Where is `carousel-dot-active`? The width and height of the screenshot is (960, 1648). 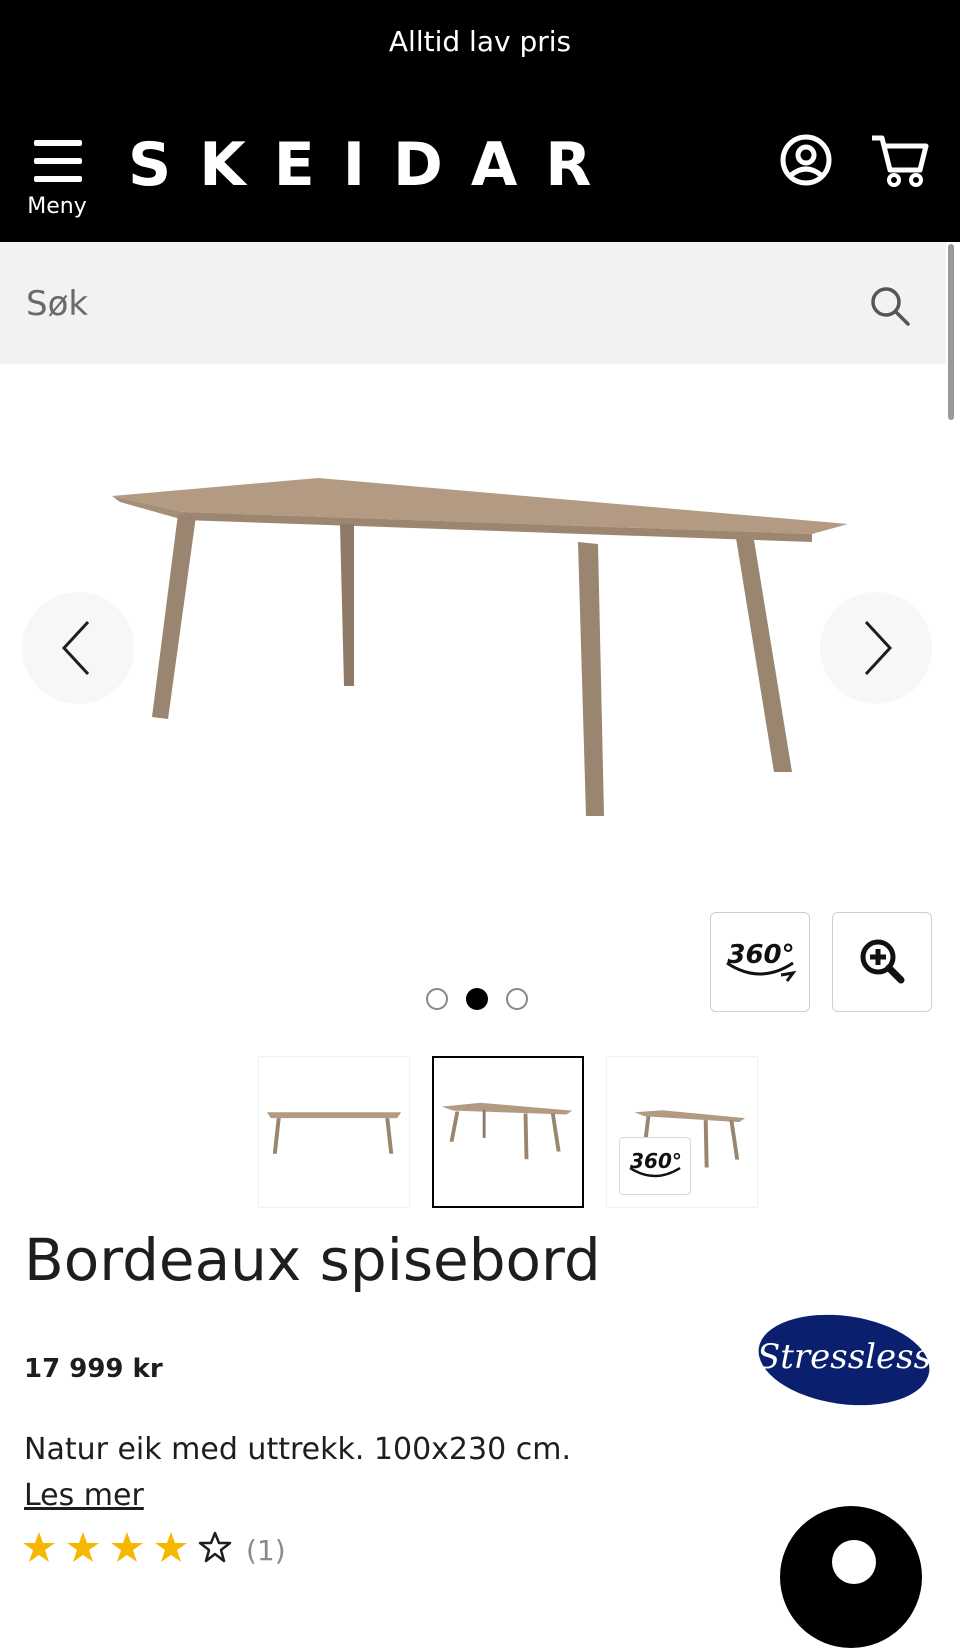 carousel-dot-active is located at coordinates (477, 999).